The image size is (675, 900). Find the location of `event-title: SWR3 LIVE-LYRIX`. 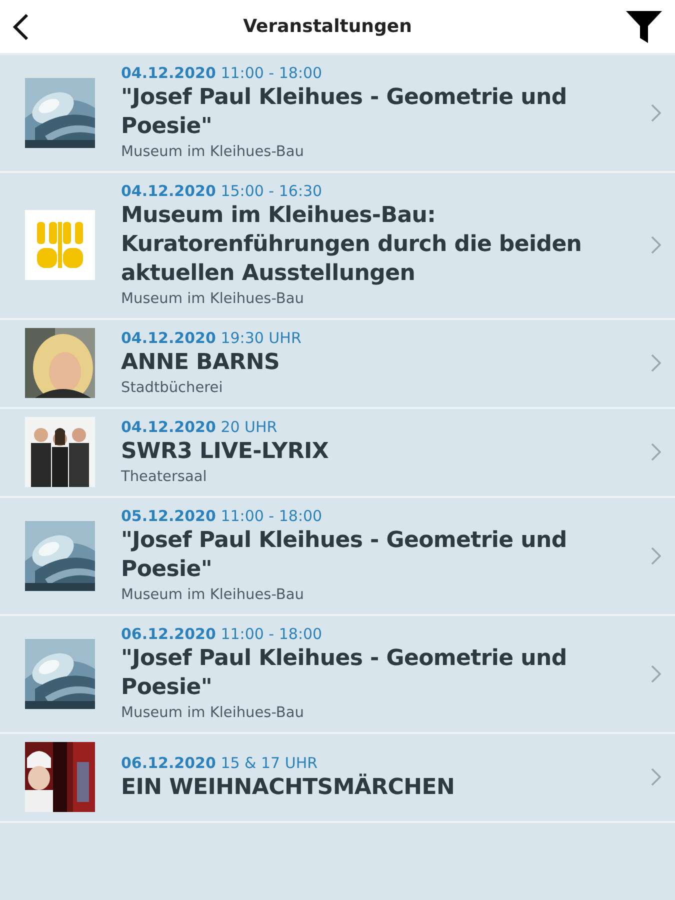

event-title: SWR3 LIVE-LYRIX is located at coordinates (225, 452).